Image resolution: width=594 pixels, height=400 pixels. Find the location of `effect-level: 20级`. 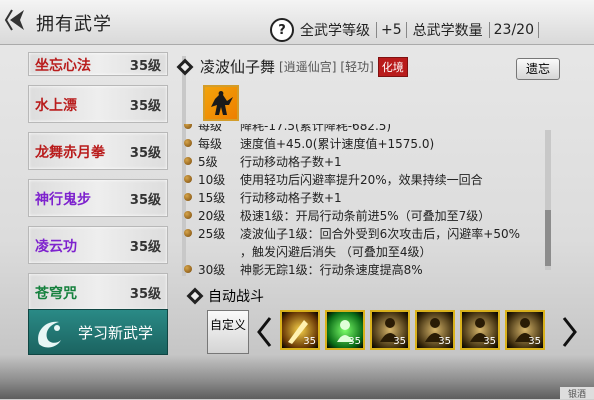

effect-level: 20级 is located at coordinates (212, 216).